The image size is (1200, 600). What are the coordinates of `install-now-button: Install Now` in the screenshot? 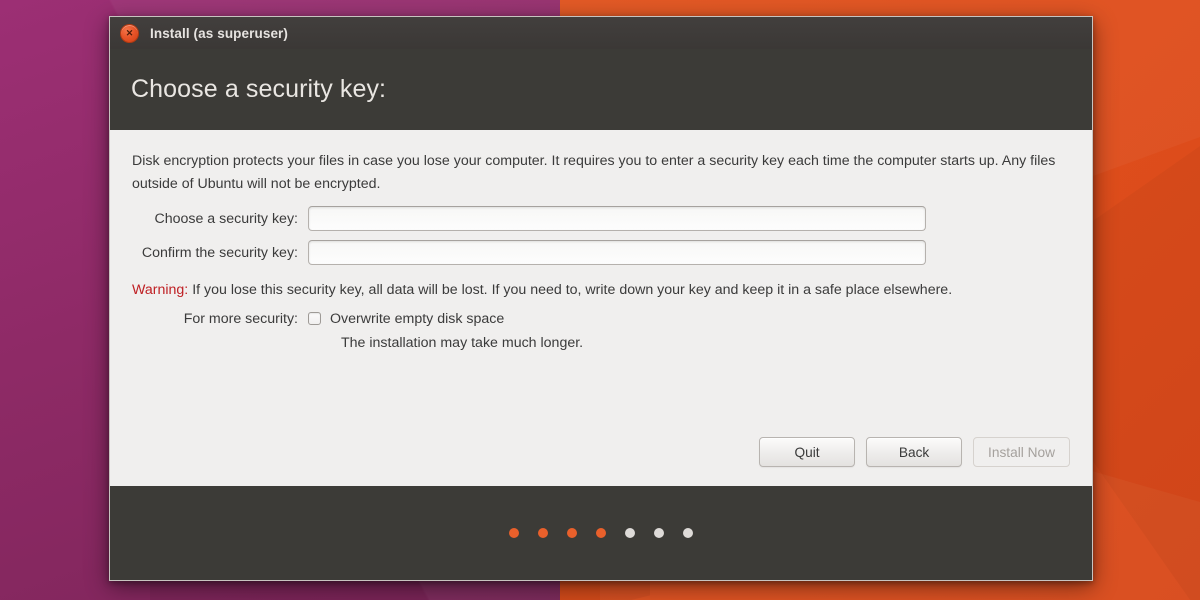 It's located at (1021, 452).